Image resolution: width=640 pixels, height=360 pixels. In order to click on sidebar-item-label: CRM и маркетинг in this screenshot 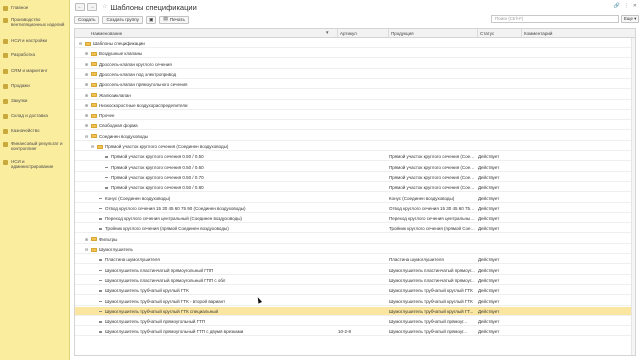, I will do `click(29, 70)`.